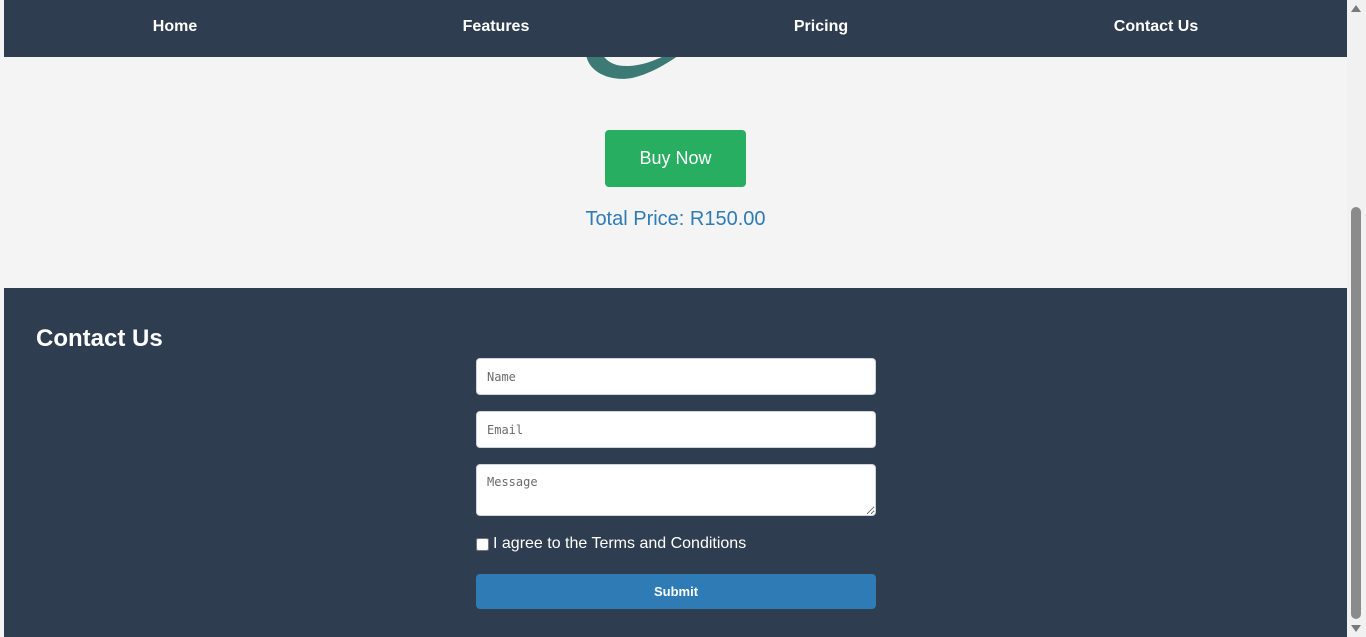 The height and width of the screenshot is (637, 1366). What do you see at coordinates (675, 28) in the screenshot?
I see `top-navigation: Home Features Pricing Contact Us` at bounding box center [675, 28].